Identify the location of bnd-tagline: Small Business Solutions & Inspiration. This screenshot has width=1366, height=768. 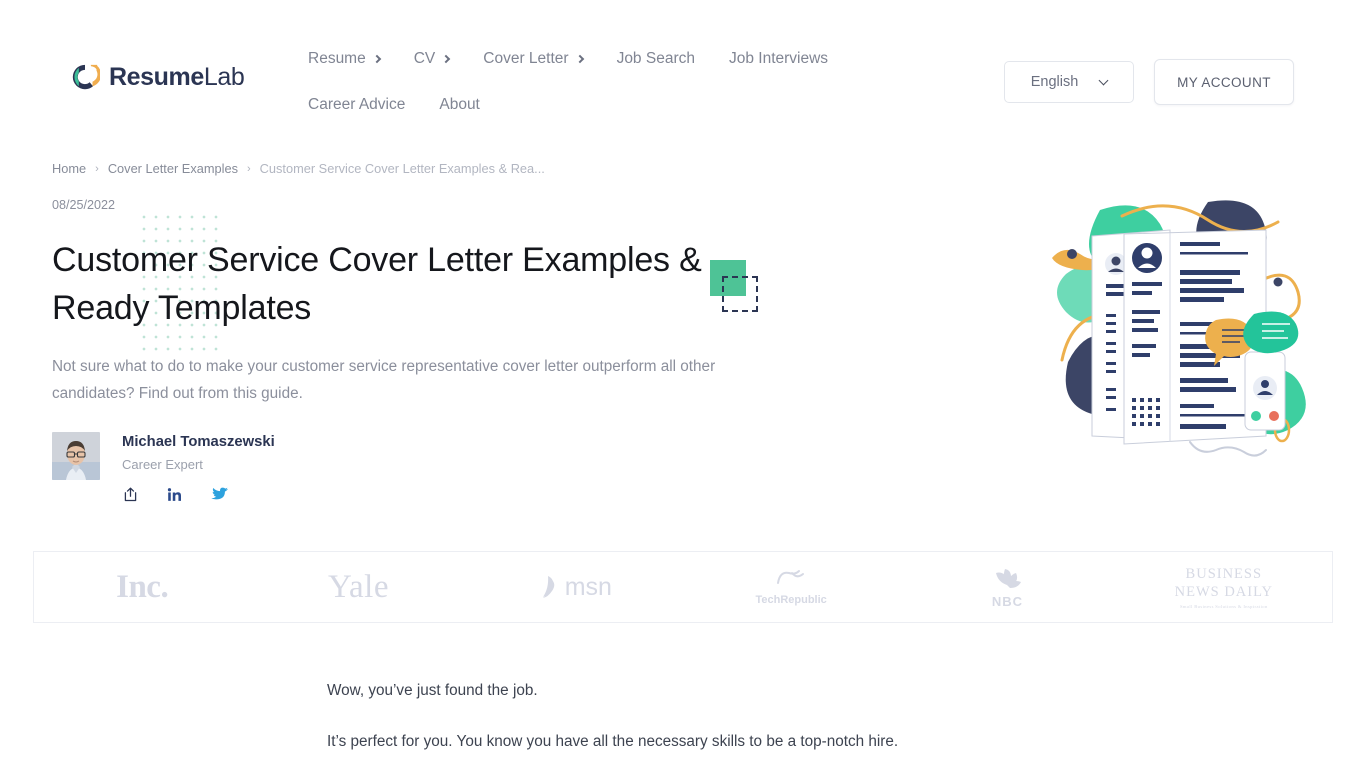
(1223, 606).